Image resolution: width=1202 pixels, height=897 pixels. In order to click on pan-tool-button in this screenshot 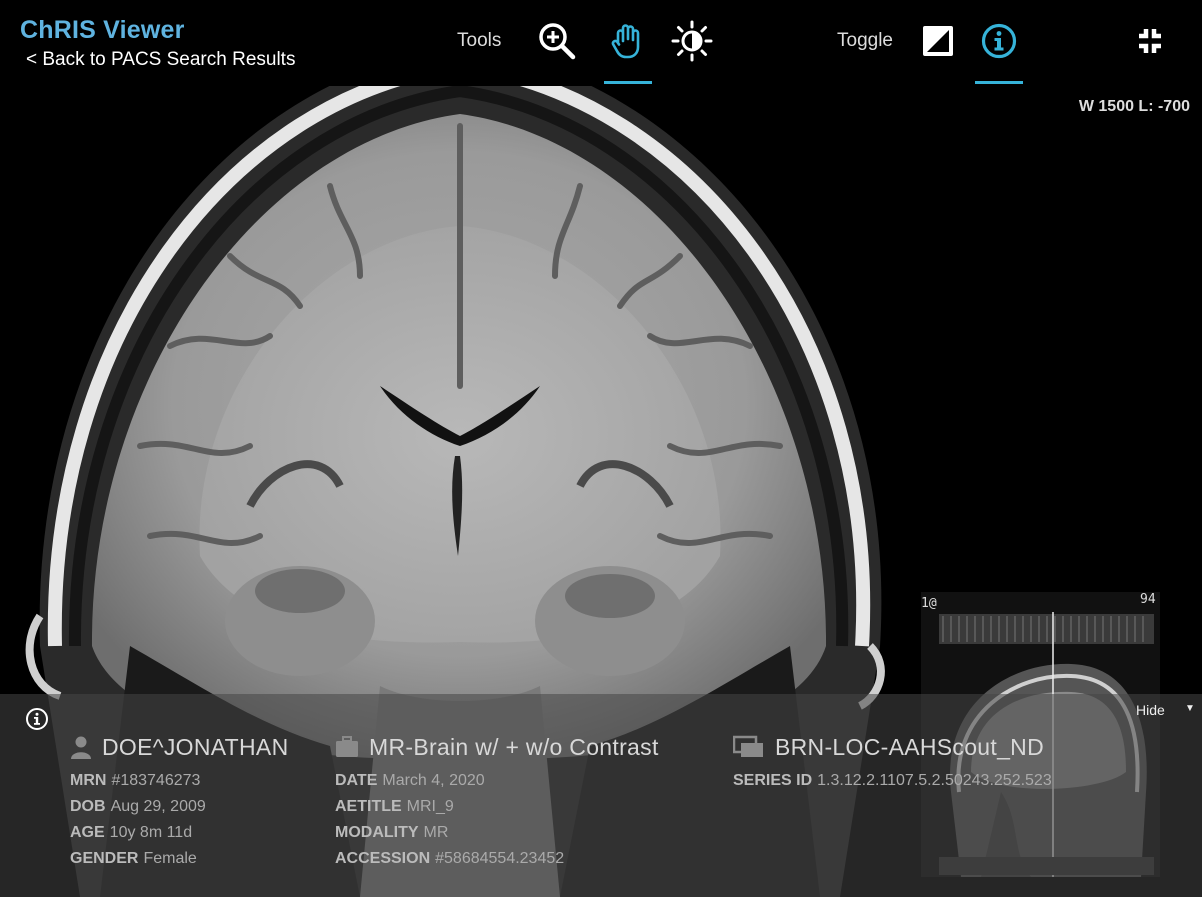, I will do `click(628, 51)`.